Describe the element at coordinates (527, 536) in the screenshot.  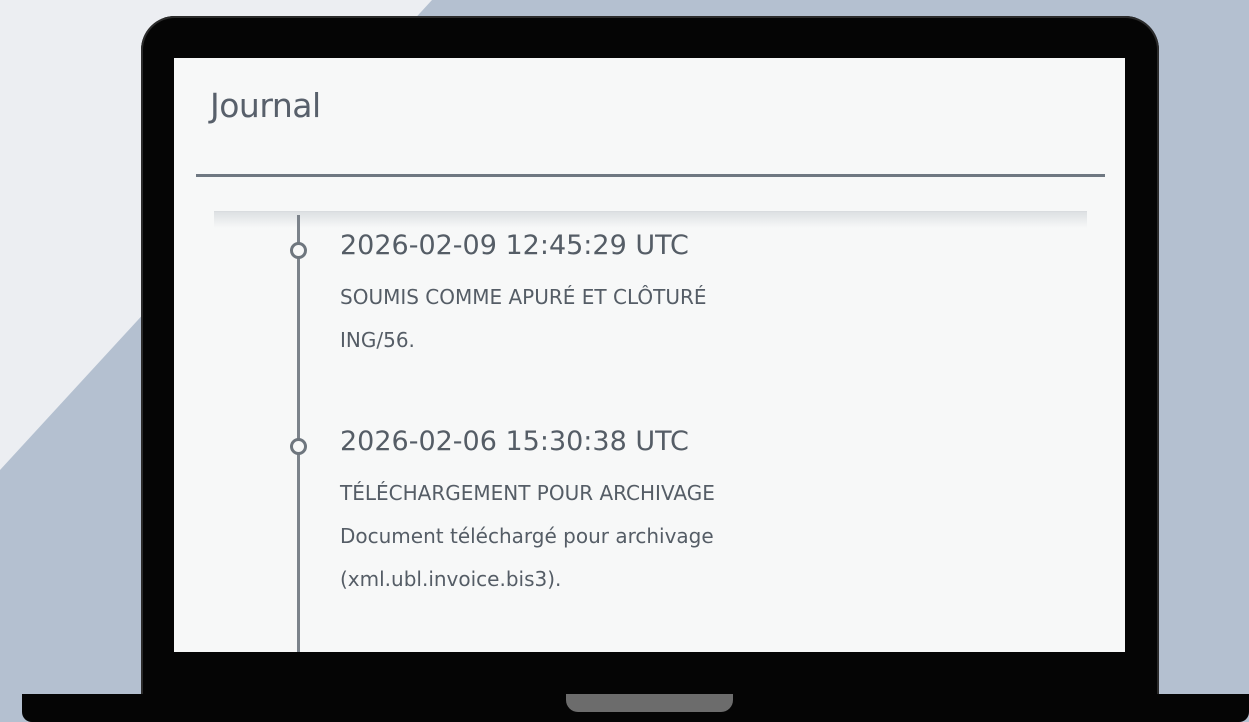
I see `entry-detail: Document téléchargé pour archivage` at that location.